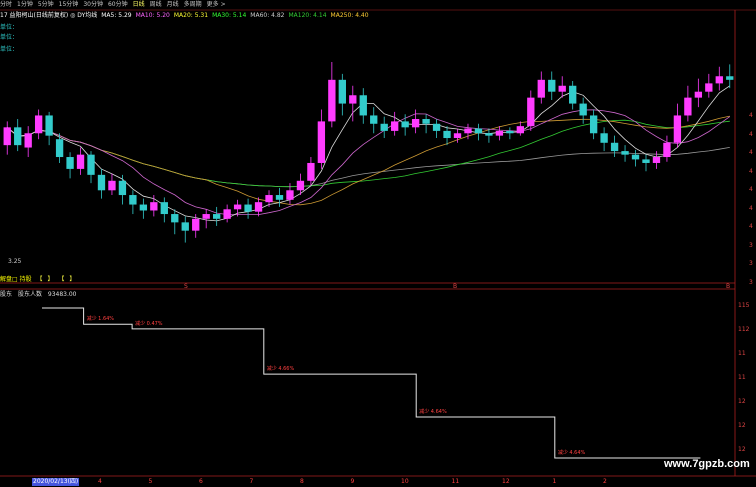 This screenshot has width=756, height=487. I want to click on indicator-header: 解盘□ 持股 【 】 【 】, so click(37, 280).